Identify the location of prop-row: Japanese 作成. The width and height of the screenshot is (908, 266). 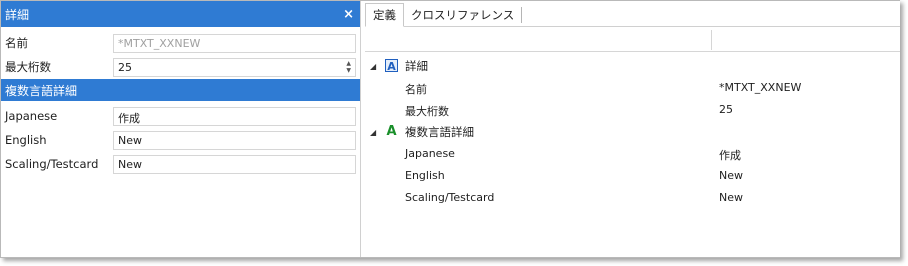
(632, 154).